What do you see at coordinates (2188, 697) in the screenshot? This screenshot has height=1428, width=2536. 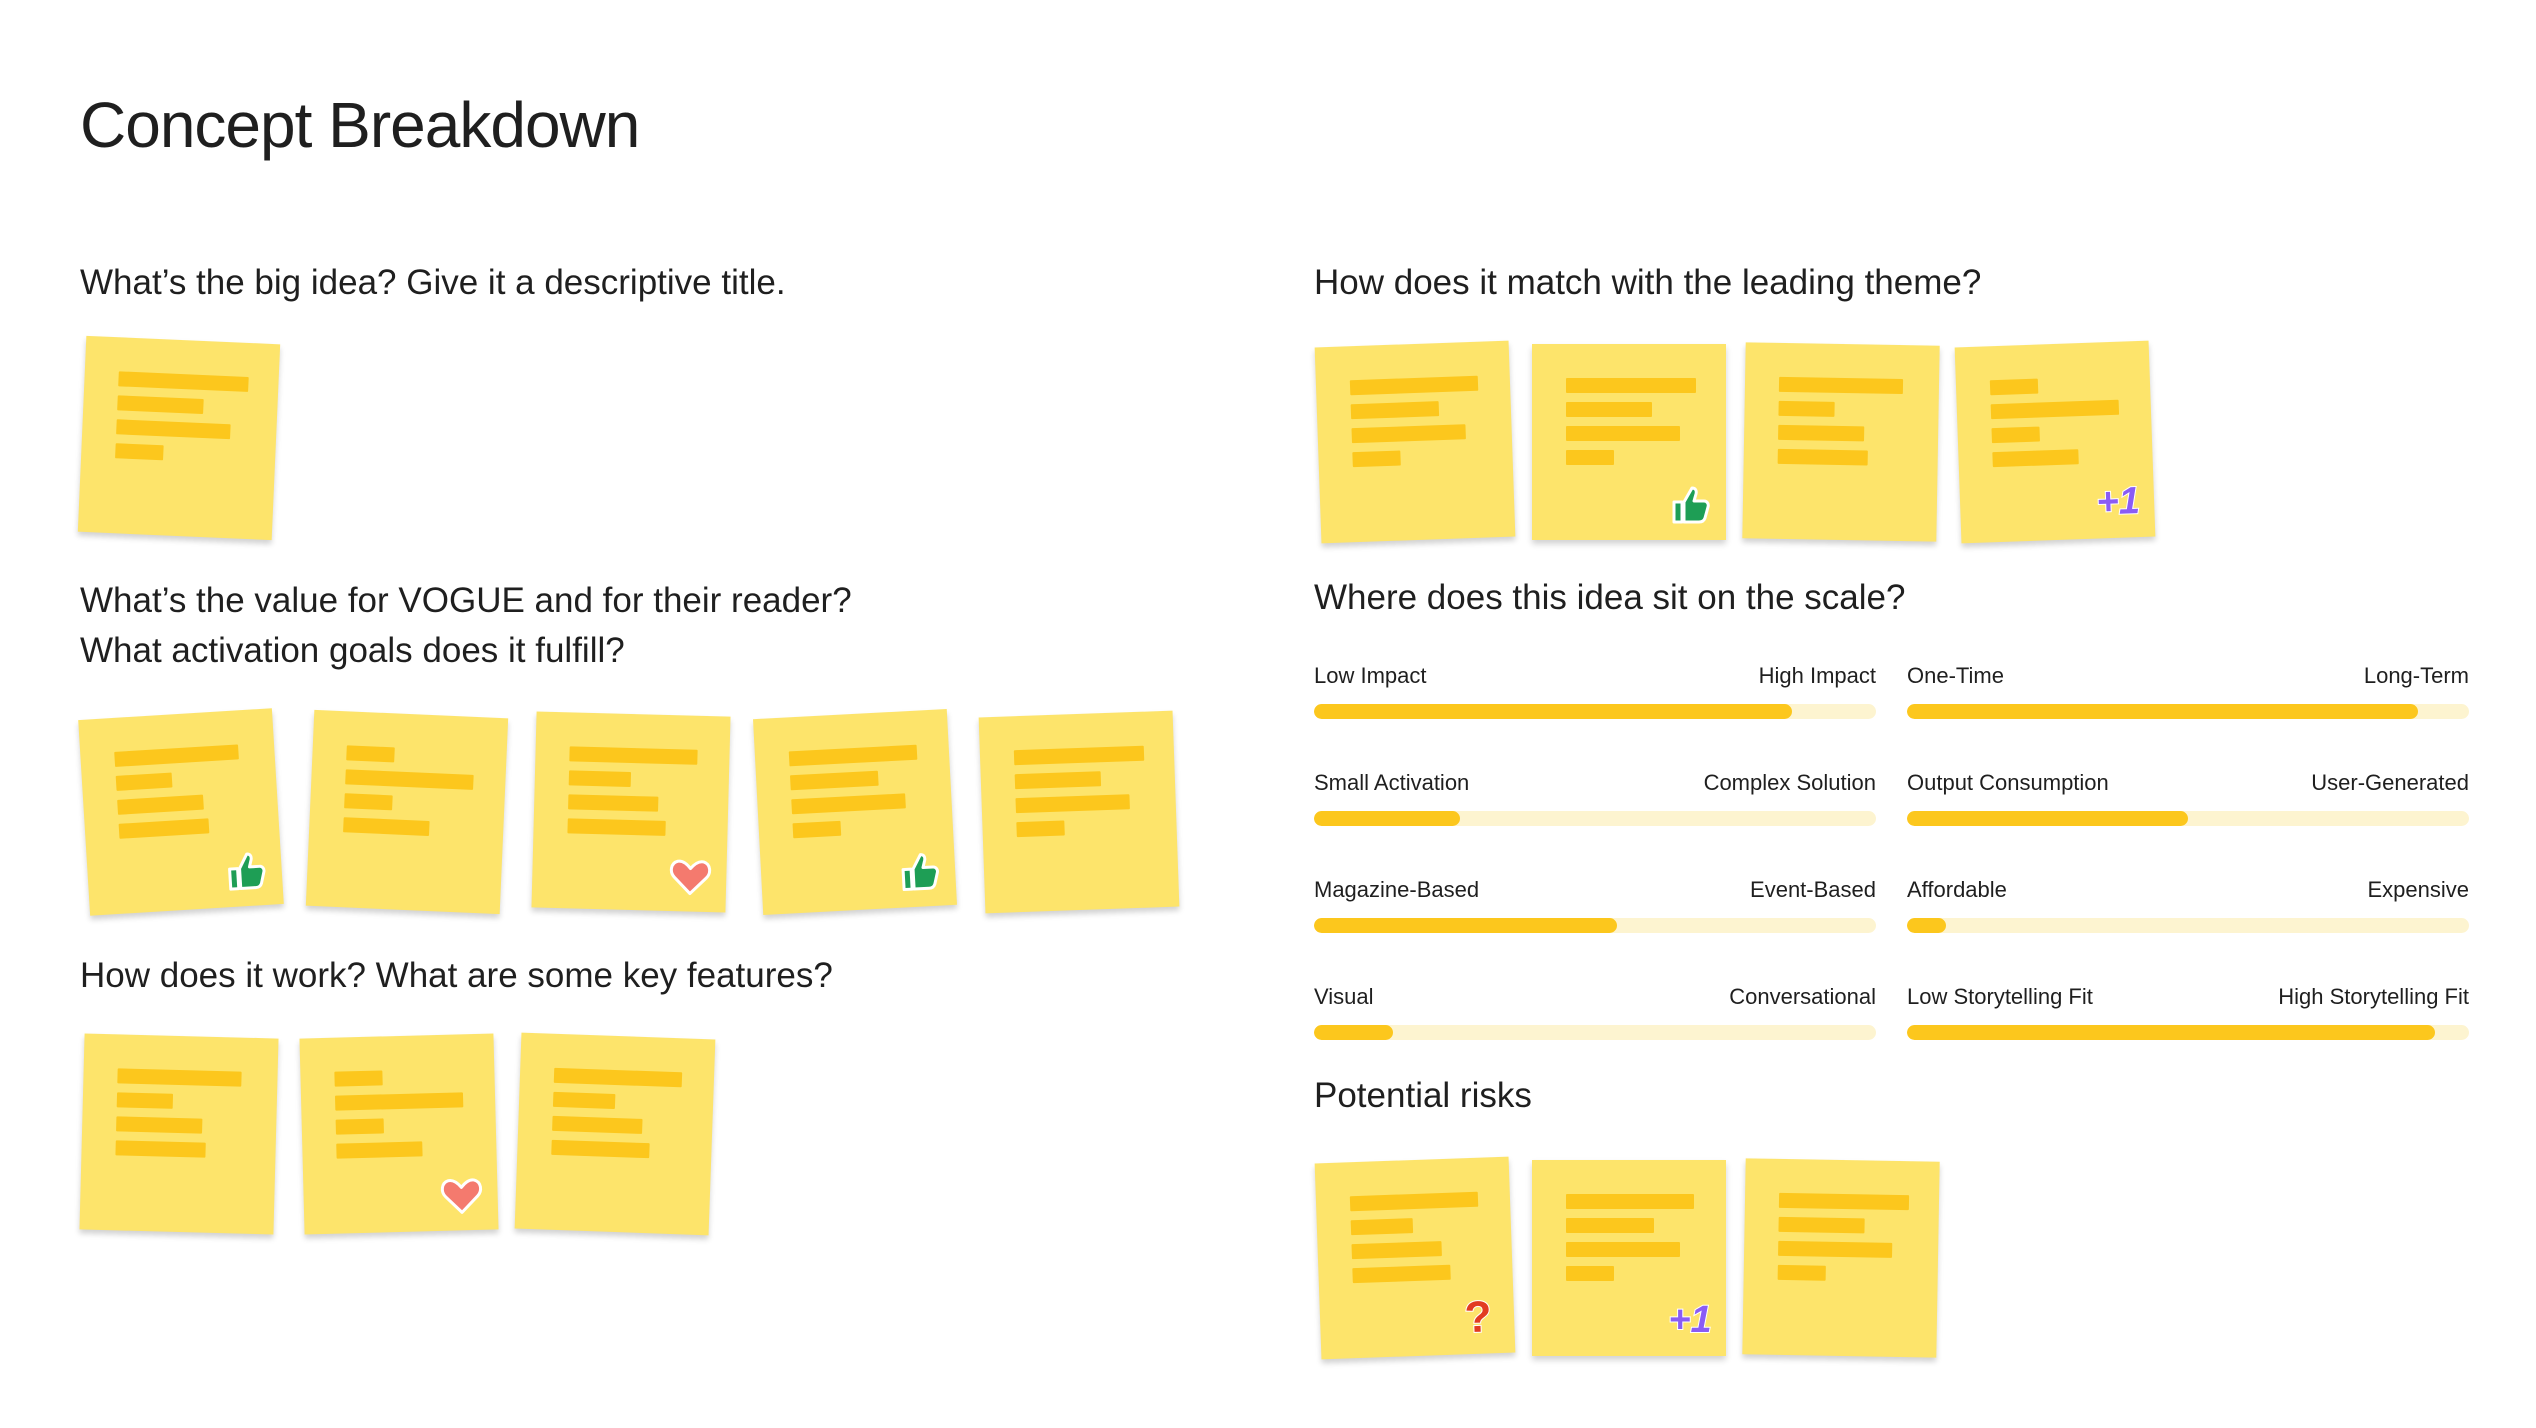 I see `scale-slider: One-Time Long-Term` at bounding box center [2188, 697].